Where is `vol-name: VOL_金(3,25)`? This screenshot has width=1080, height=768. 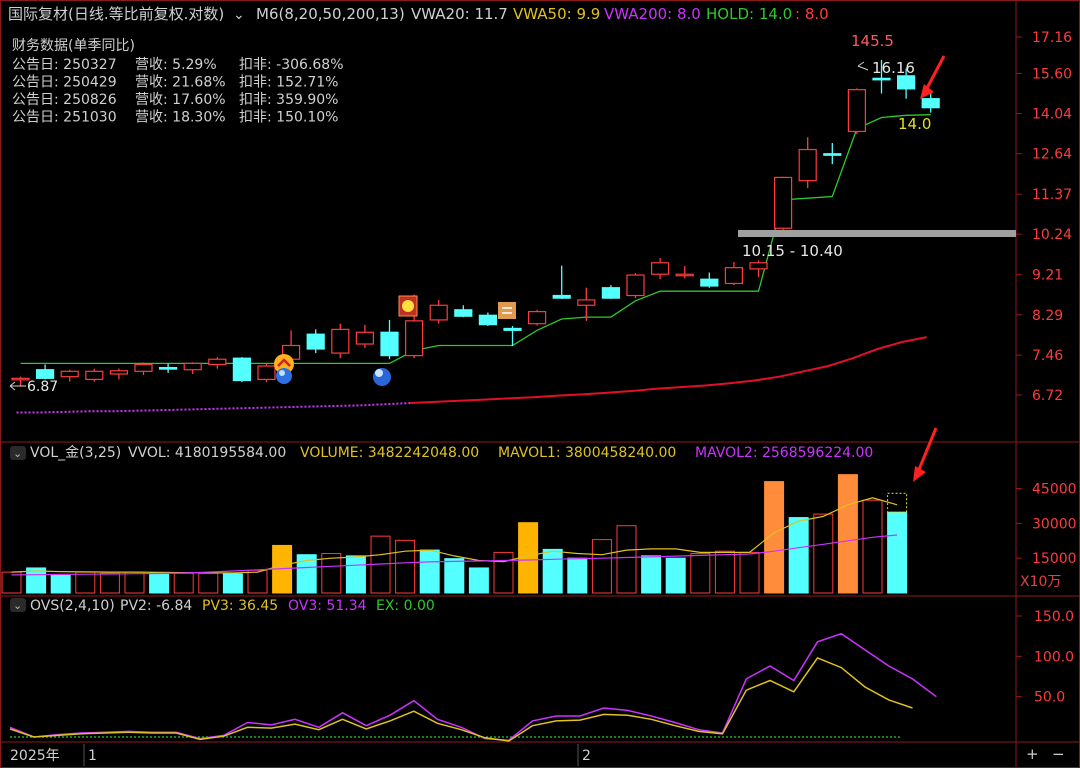
vol-name: VOL_金(3,25) is located at coordinates (75, 453).